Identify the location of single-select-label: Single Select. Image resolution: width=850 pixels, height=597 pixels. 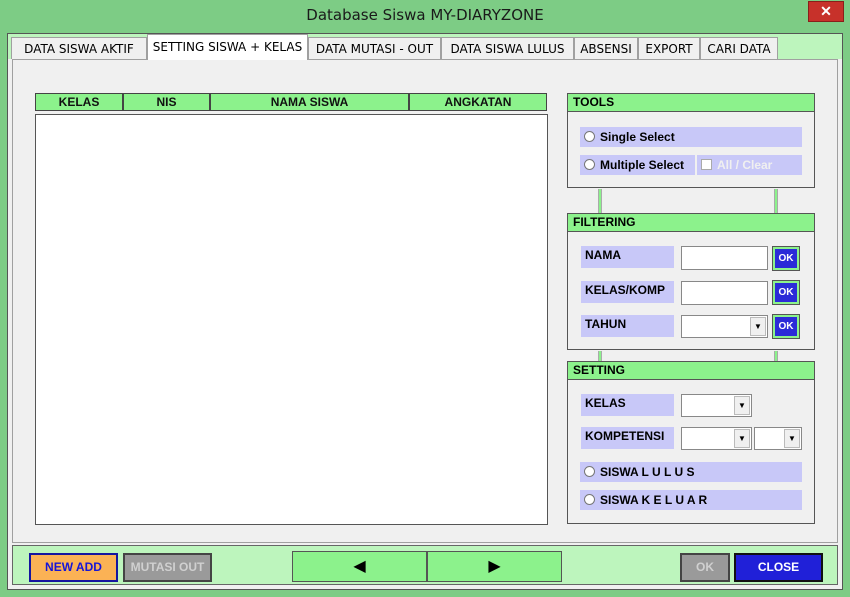
(637, 137).